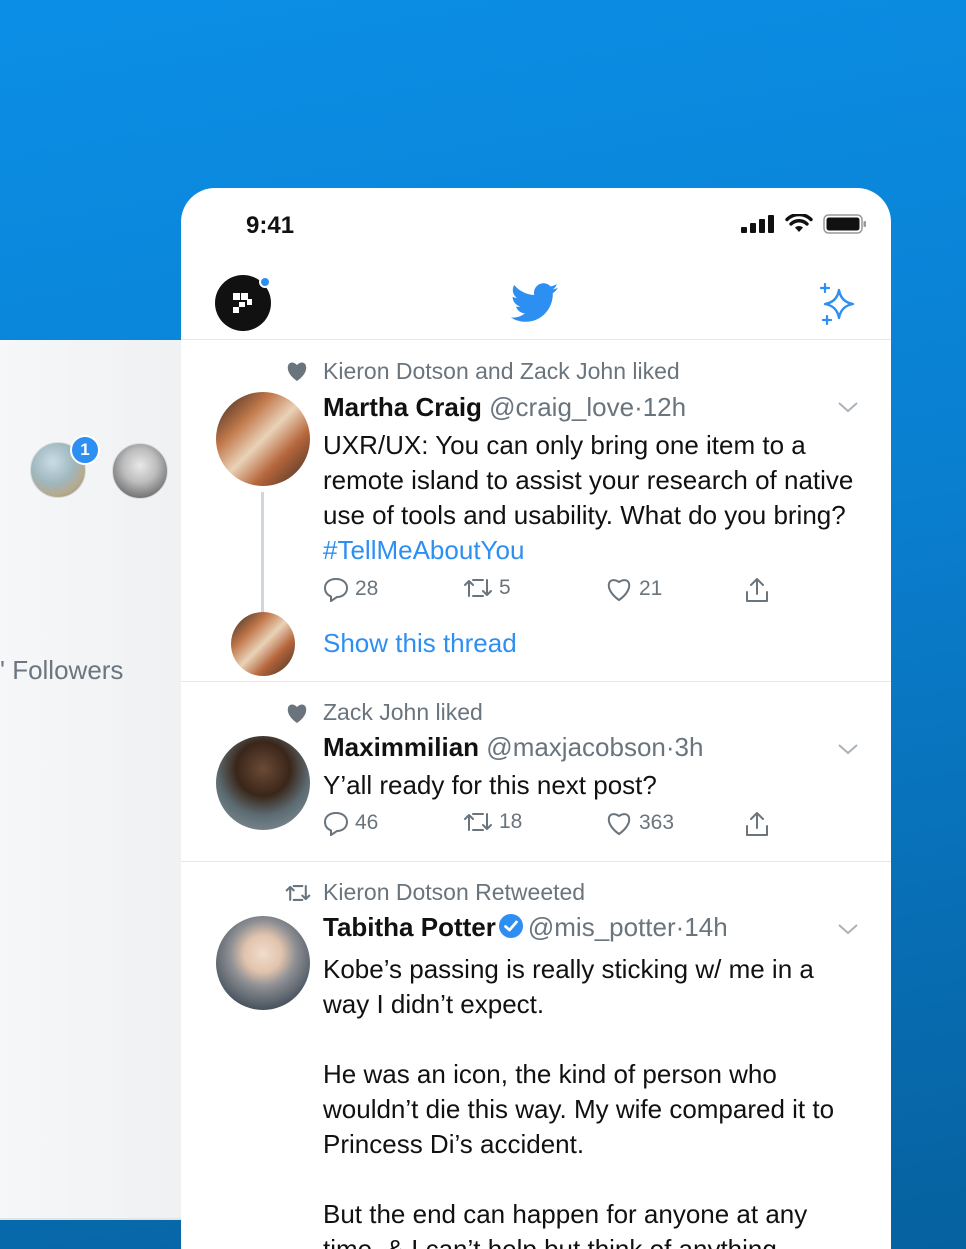  Describe the element at coordinates (367, 822) in the screenshot. I see `reply-count: 46` at that location.